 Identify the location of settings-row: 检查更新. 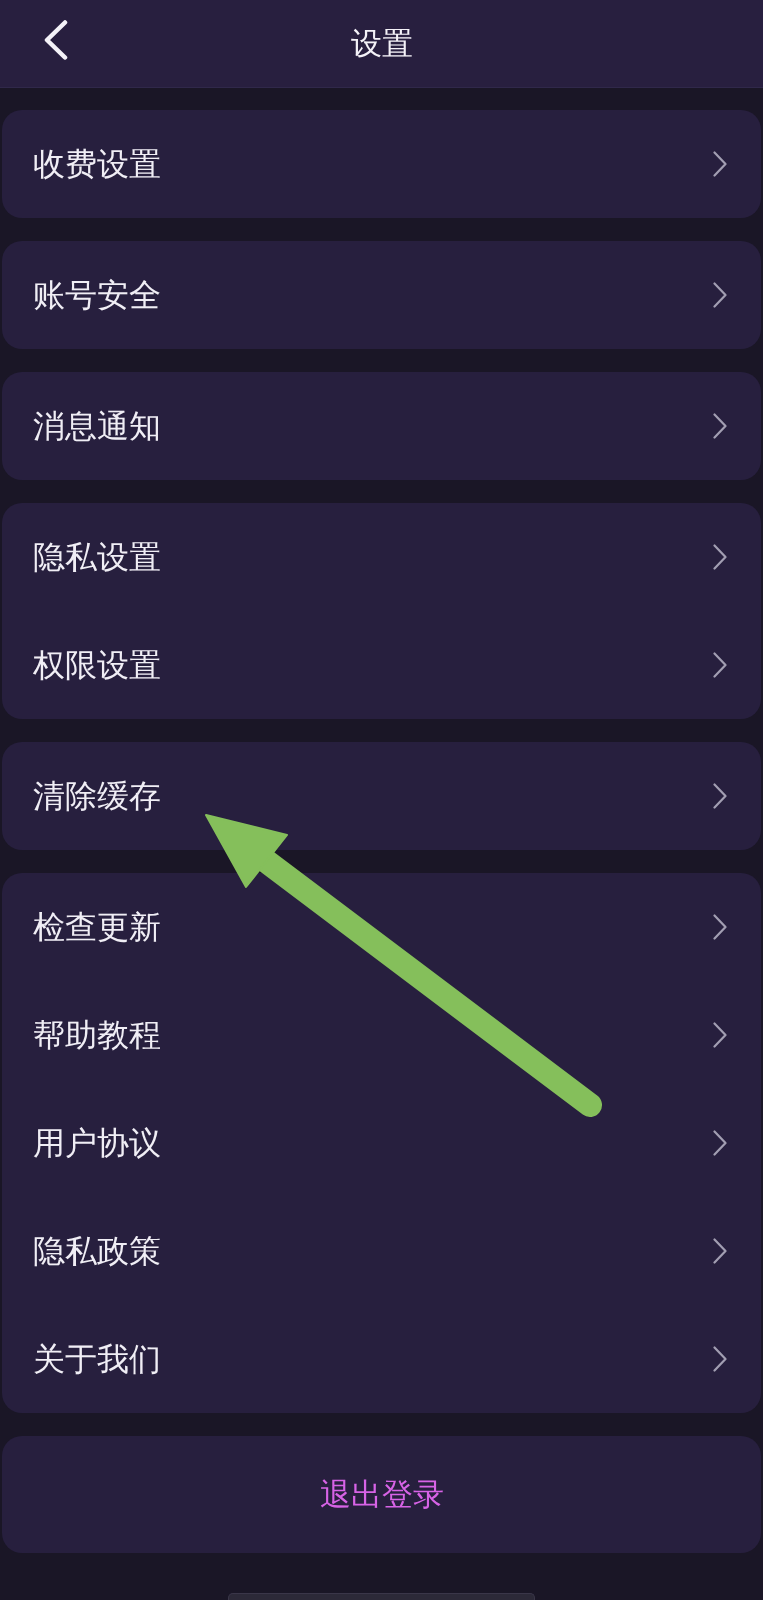
(381, 927).